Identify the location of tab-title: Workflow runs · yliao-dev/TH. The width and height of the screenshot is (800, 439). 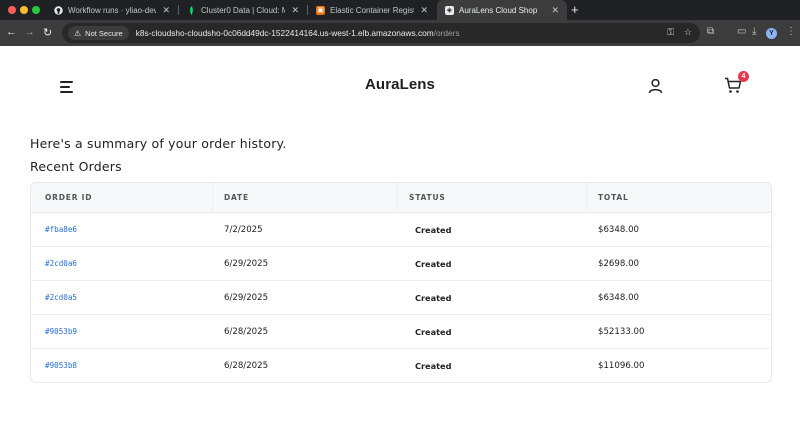
(112, 10).